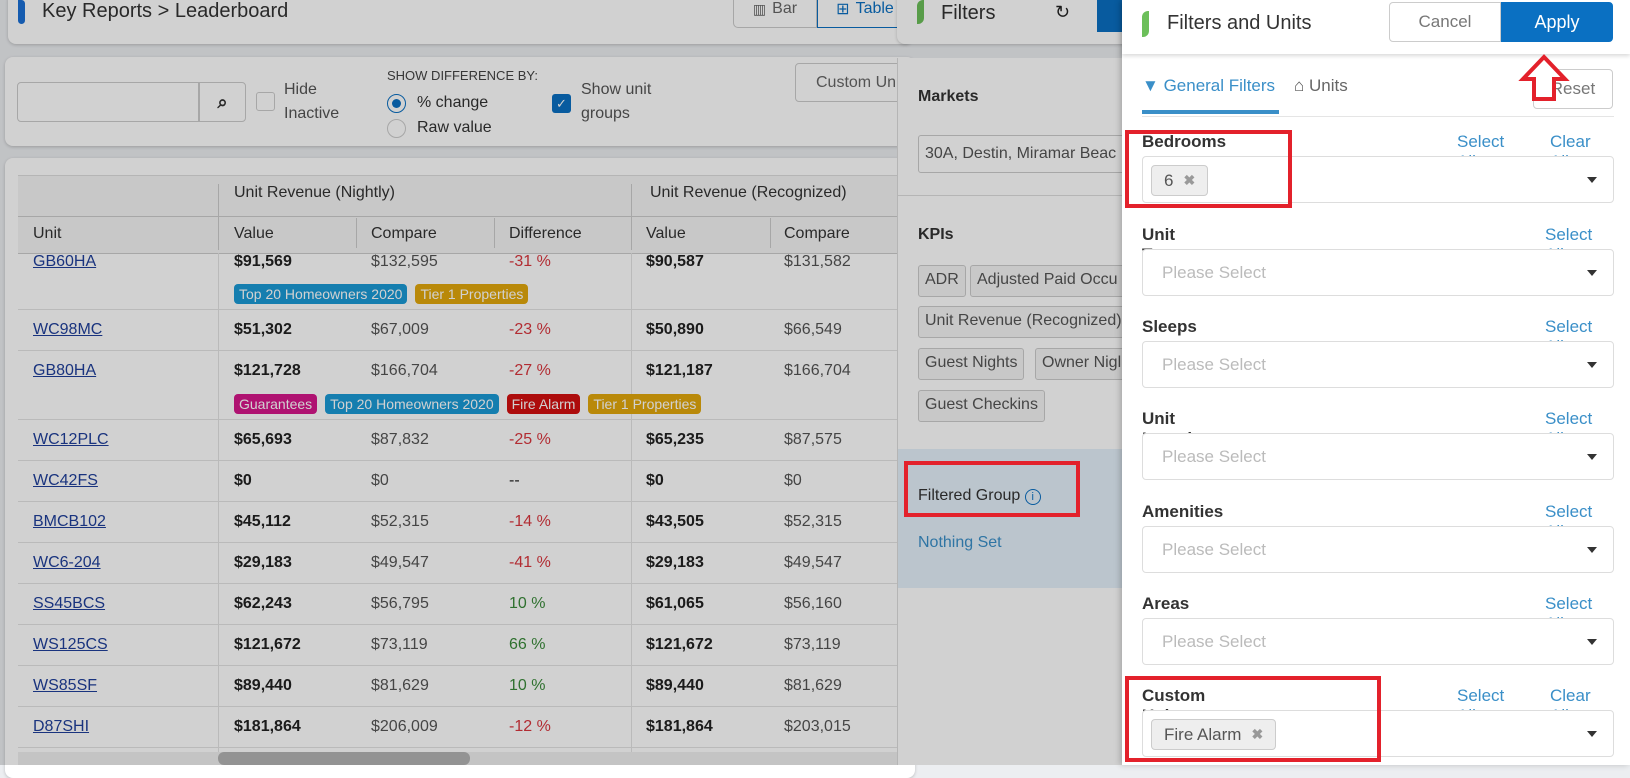 Image resolution: width=1630 pixels, height=778 pixels. What do you see at coordinates (1299, 85) in the screenshot?
I see `home-icon: ⌂` at bounding box center [1299, 85].